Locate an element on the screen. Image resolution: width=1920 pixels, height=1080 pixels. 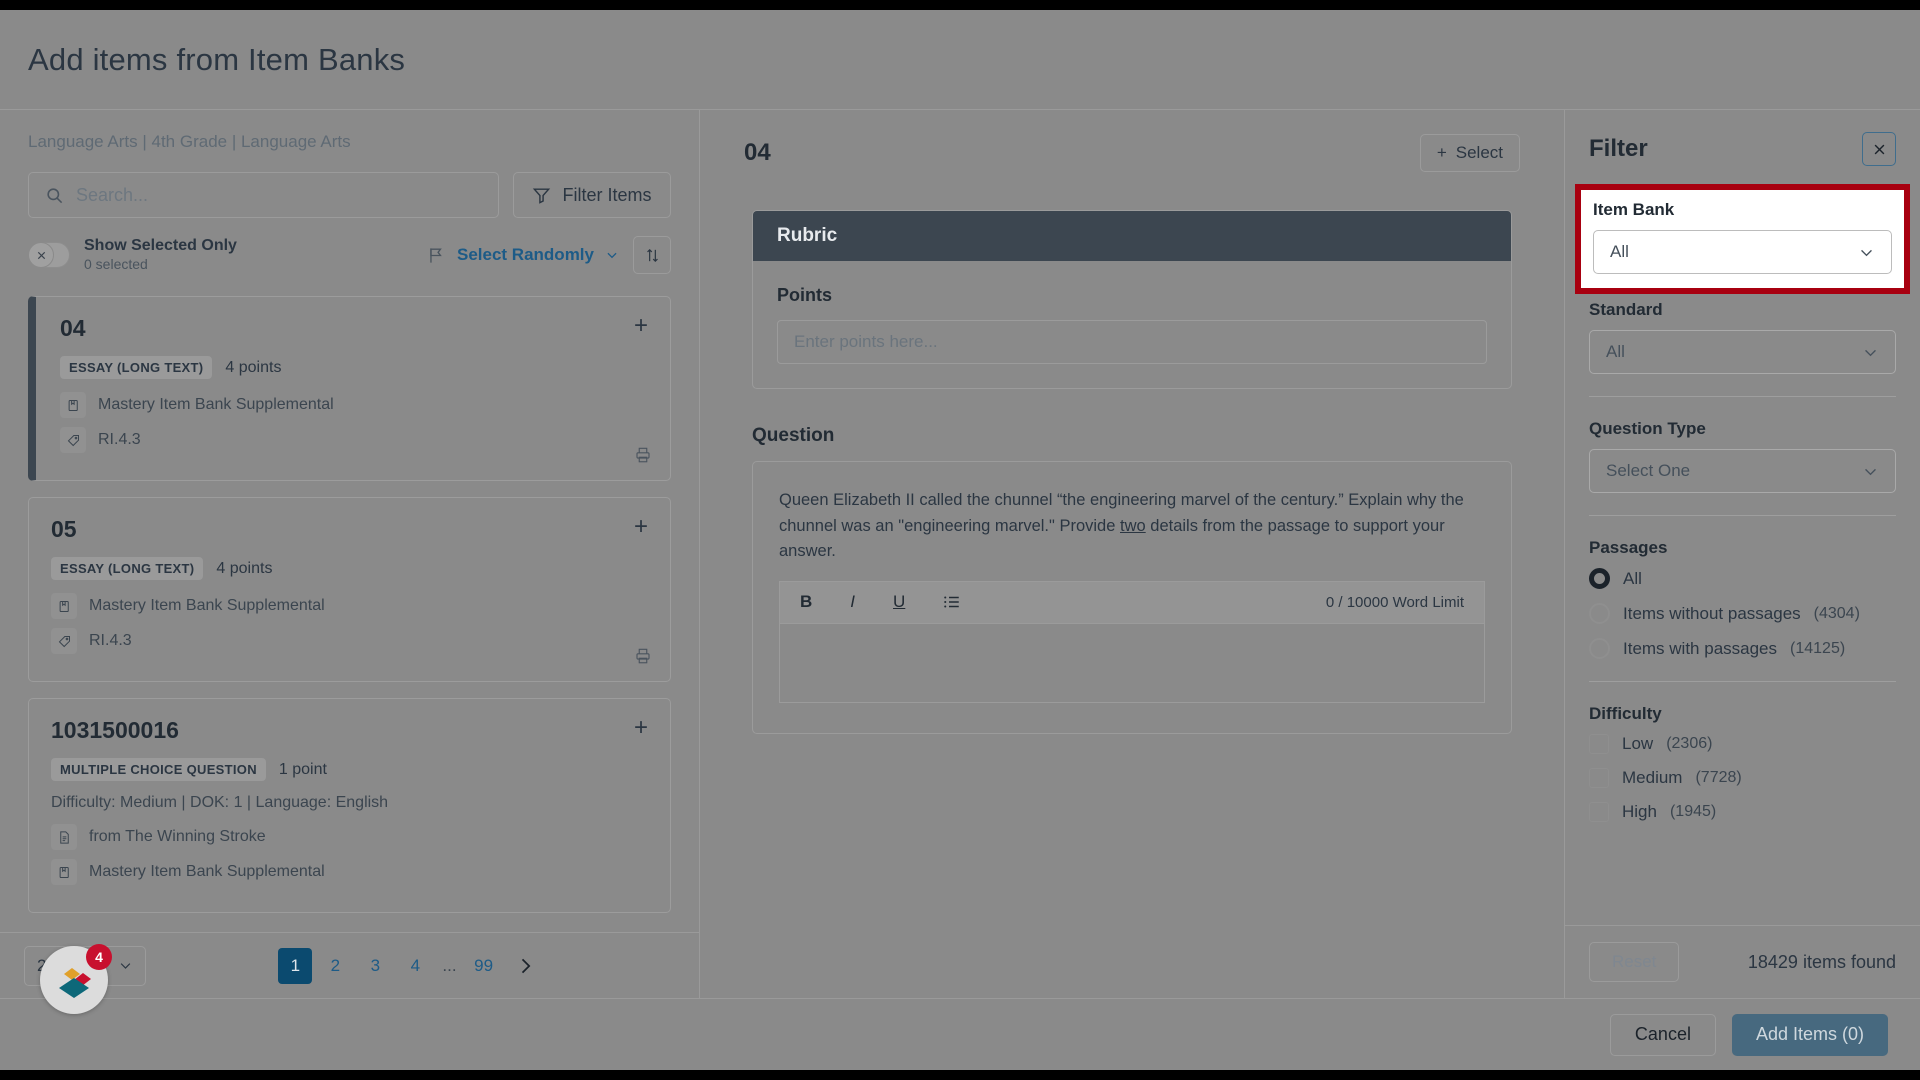
search-row: Filter Items is located at coordinates (349, 195).